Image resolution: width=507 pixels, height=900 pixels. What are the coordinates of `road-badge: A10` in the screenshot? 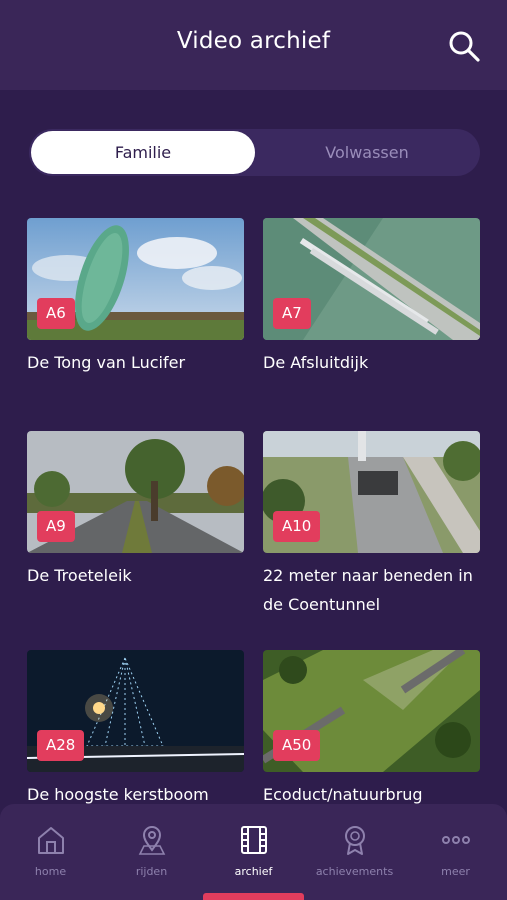 It's located at (297, 526).